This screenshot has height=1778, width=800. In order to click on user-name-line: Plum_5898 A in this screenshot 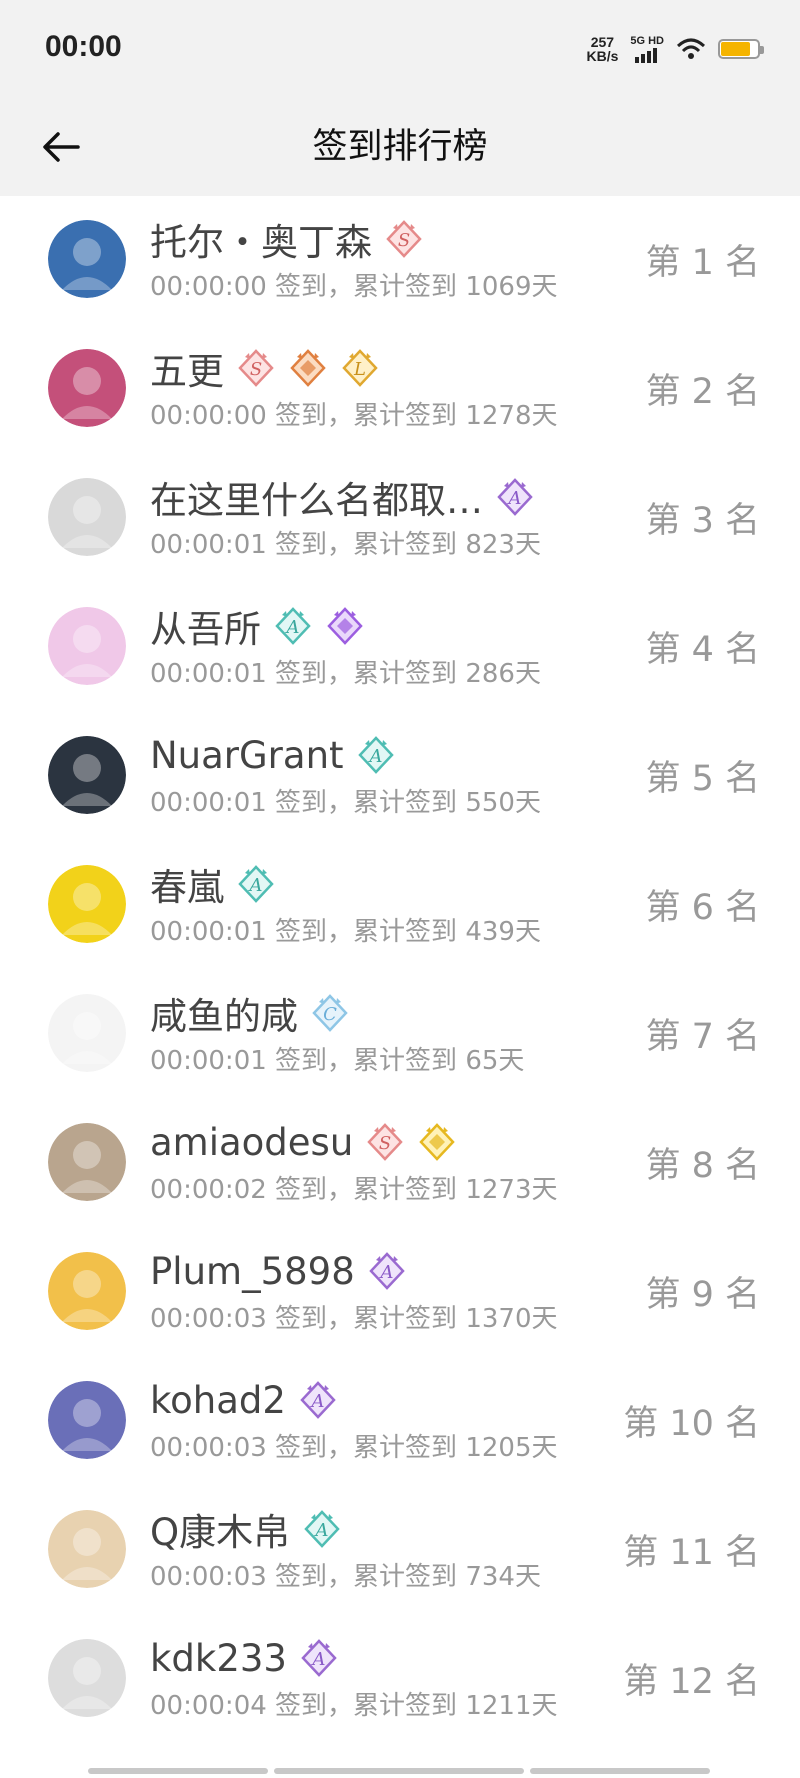, I will do `click(278, 1271)`.